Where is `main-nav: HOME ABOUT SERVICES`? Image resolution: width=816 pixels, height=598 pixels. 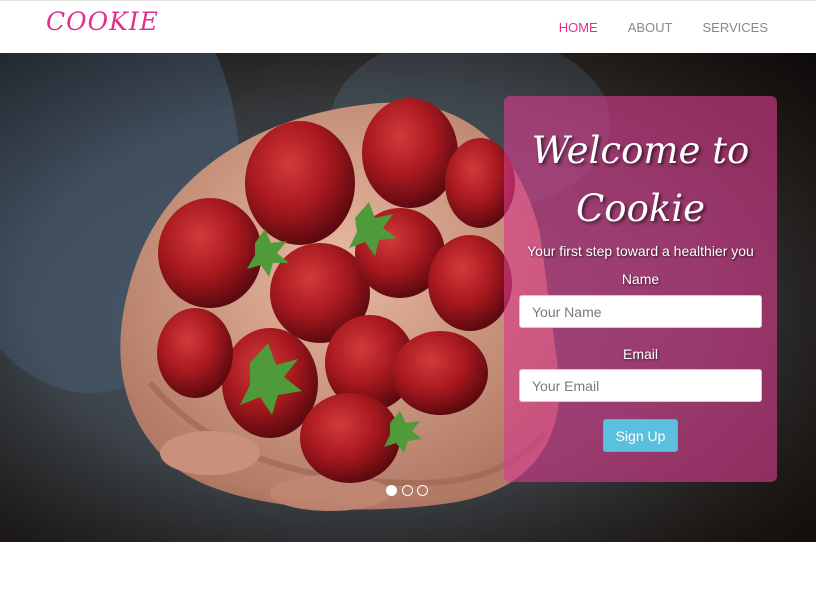
main-nav: HOME ABOUT SERVICES is located at coordinates (648, 27).